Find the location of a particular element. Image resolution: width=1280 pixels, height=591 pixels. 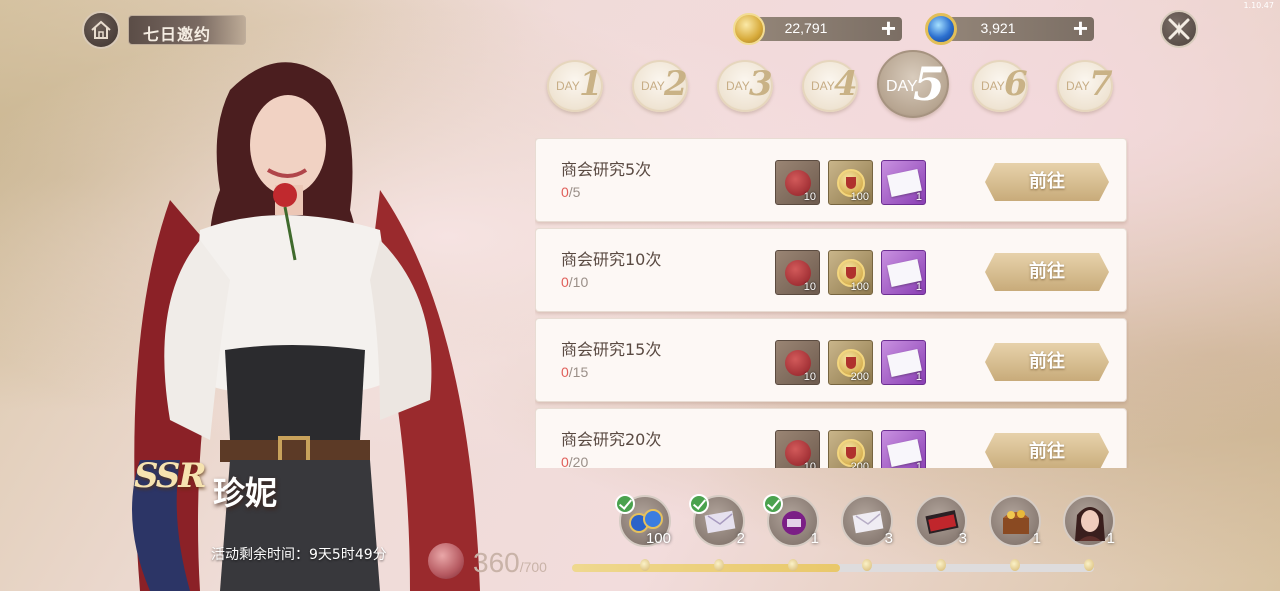

task-progress-target: /10 is located at coordinates (578, 282).